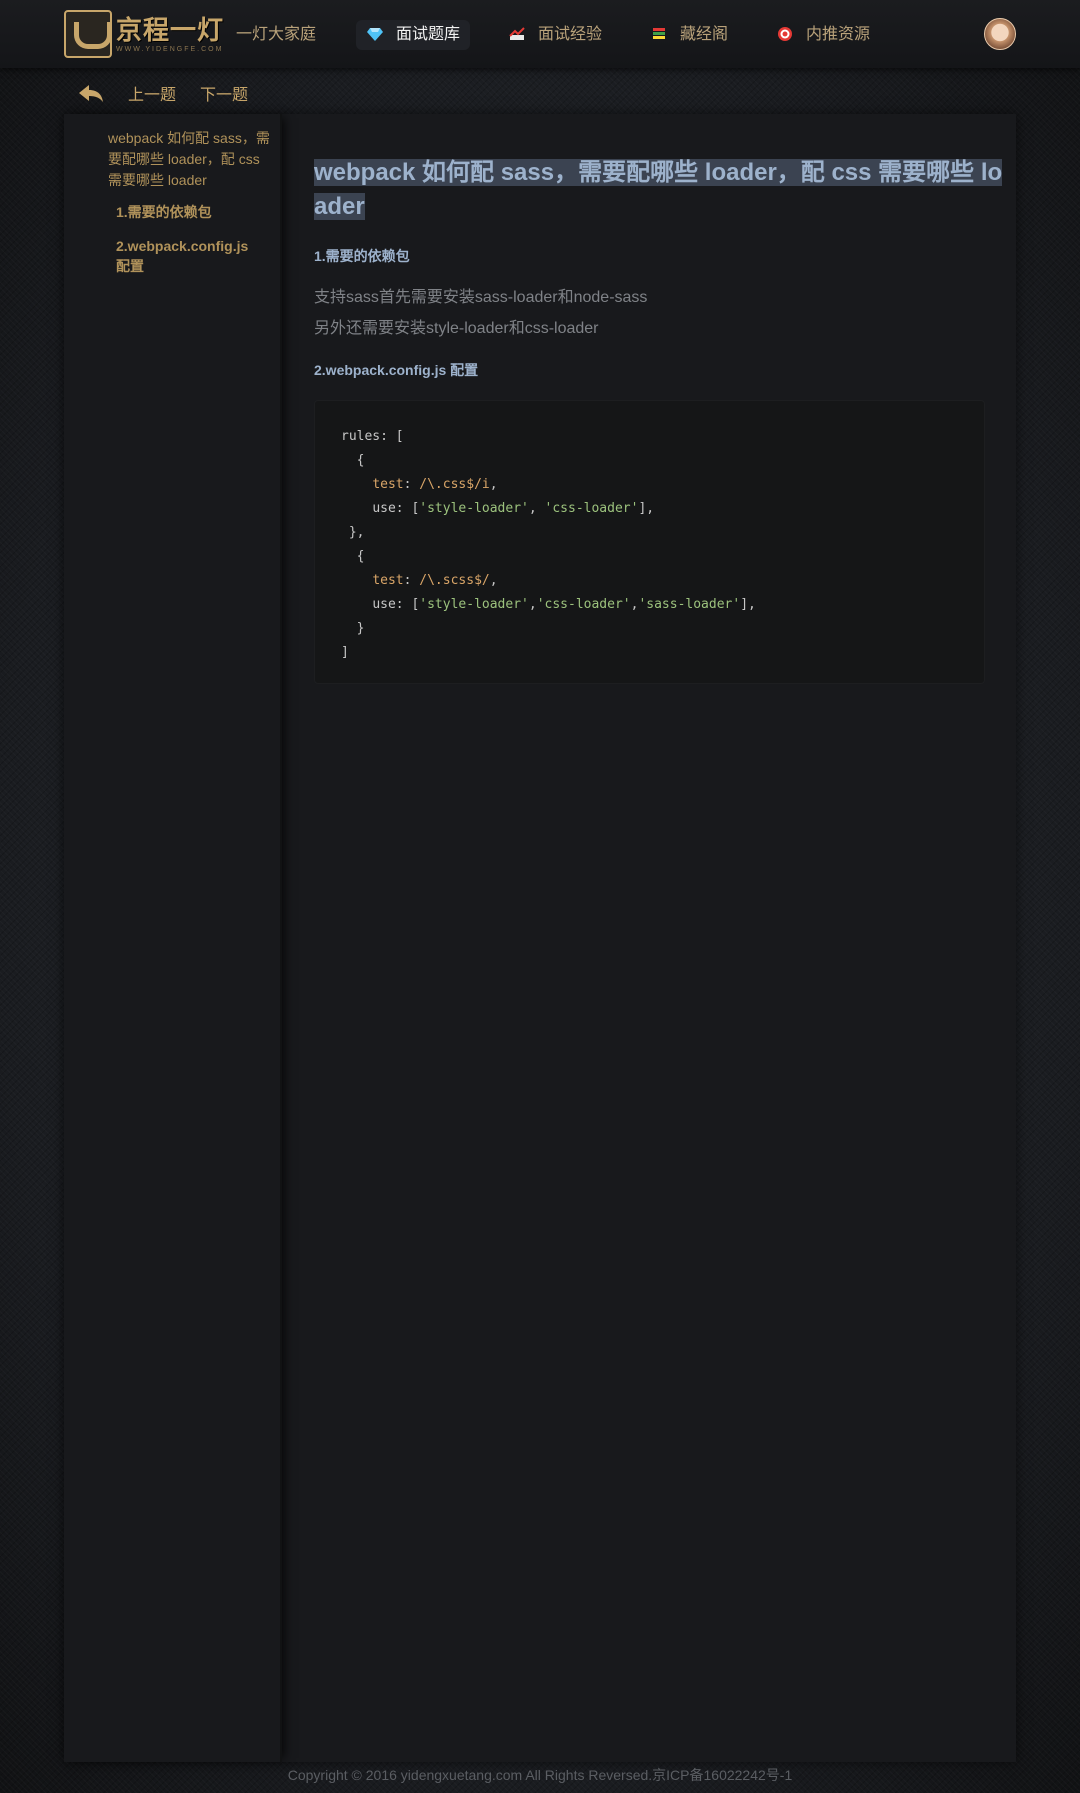 Image resolution: width=1080 pixels, height=1793 pixels. What do you see at coordinates (375, 35) in the screenshot?
I see `diamond-icon` at bounding box center [375, 35].